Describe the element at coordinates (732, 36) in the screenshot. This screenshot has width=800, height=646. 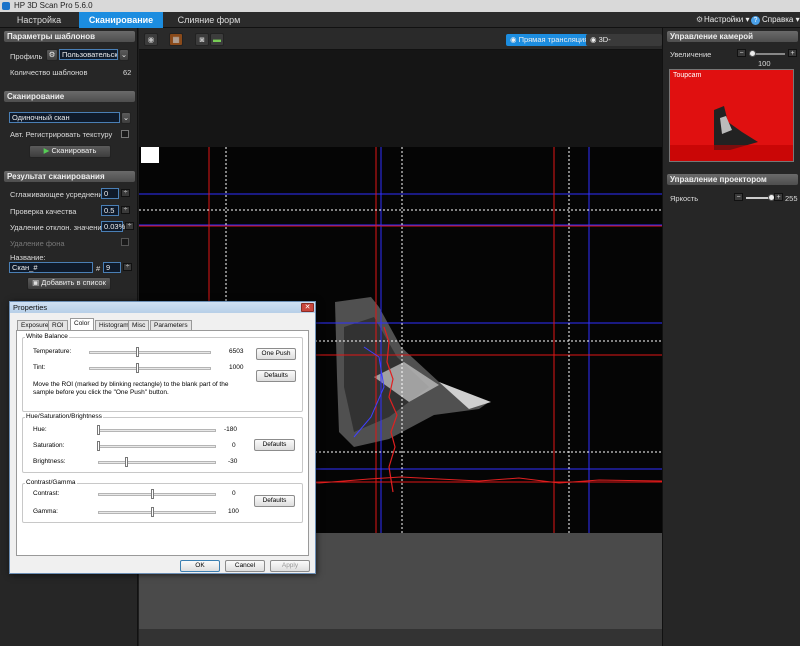
I see `camera-control-header: Управление камерой` at that location.